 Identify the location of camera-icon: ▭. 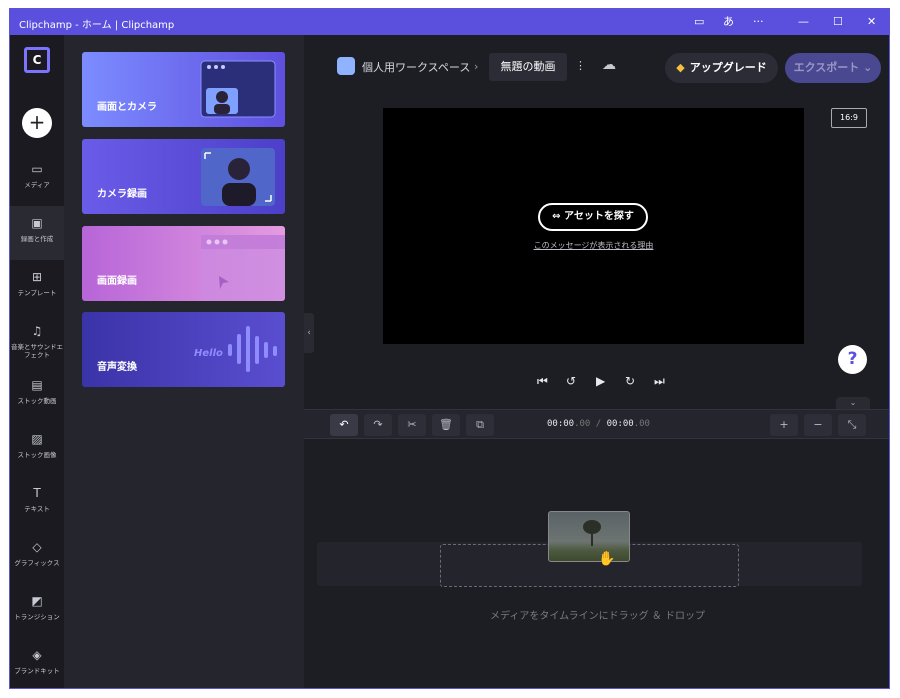
(699, 22).